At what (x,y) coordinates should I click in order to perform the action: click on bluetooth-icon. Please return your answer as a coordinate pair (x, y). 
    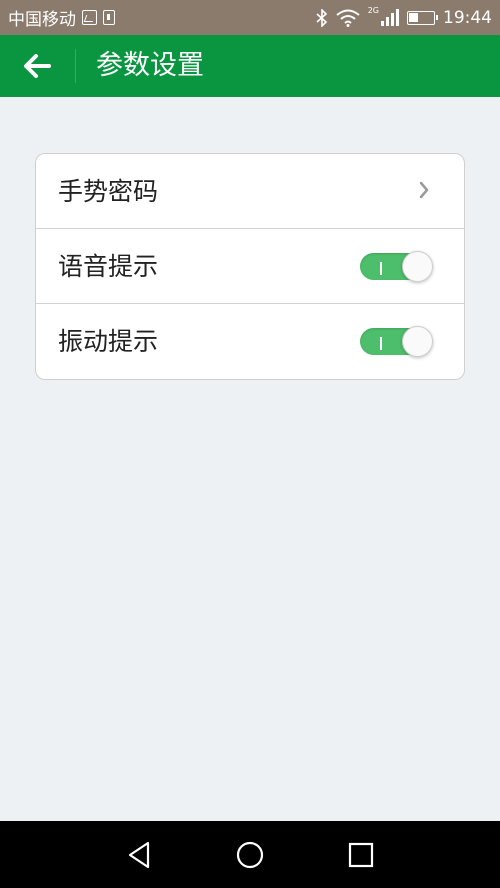
    Looking at the image, I should click on (321, 17).